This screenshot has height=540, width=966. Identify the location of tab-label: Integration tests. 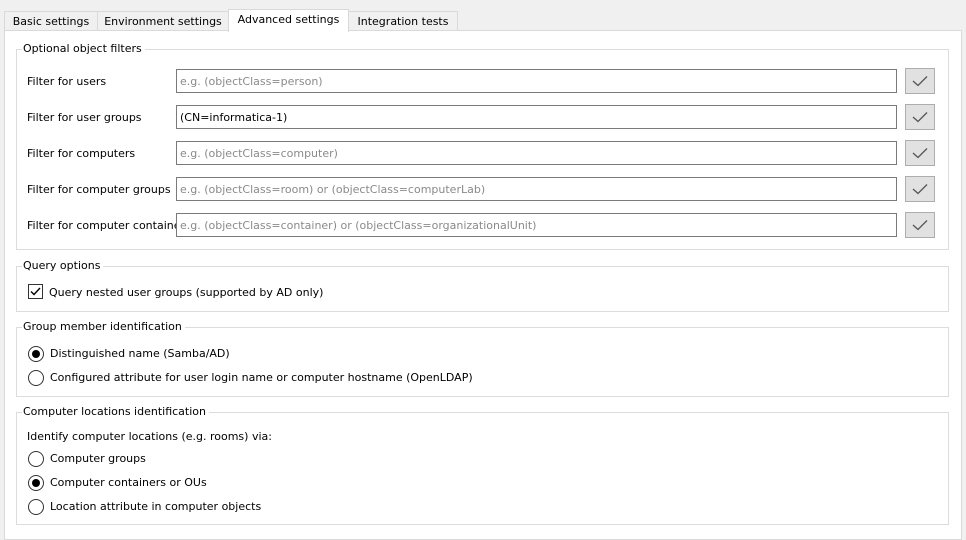
(403, 21).